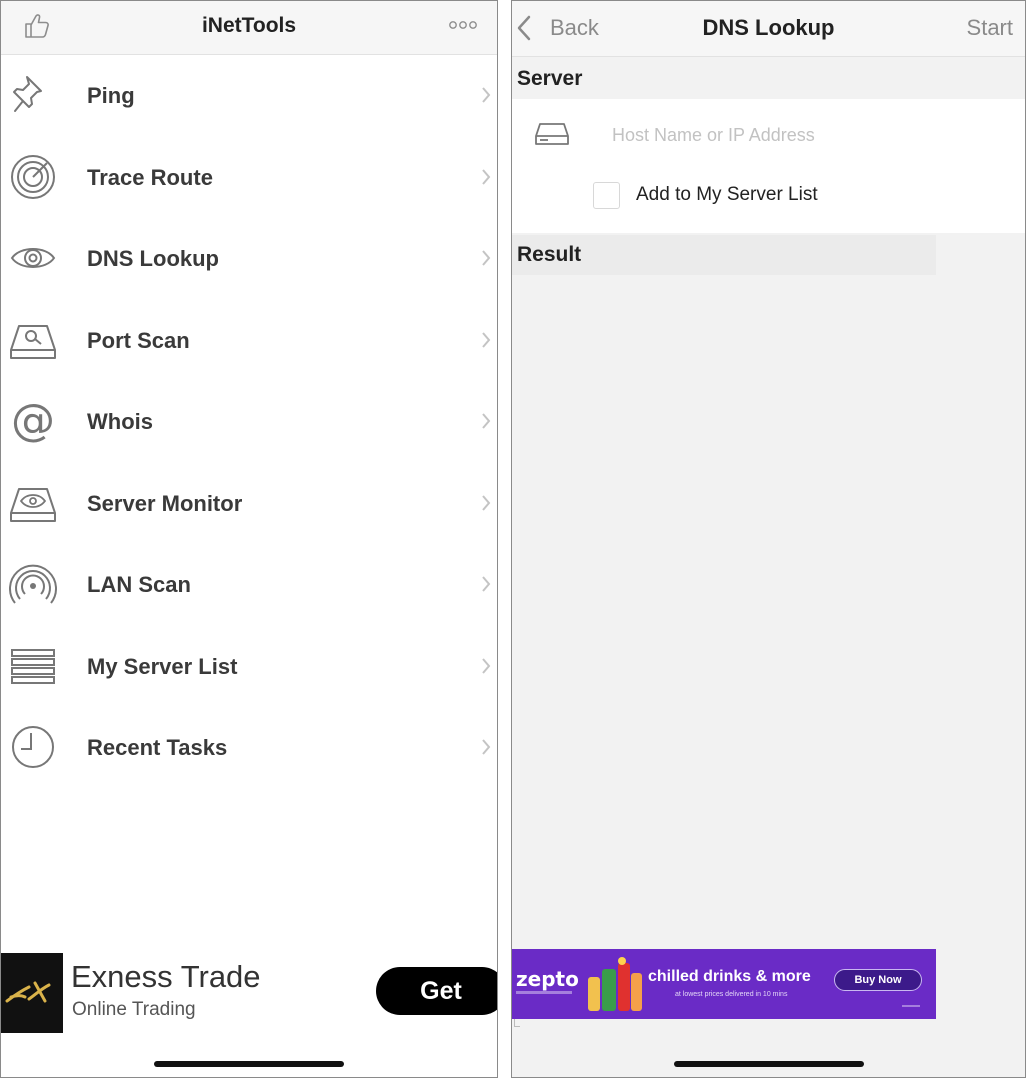 Image resolution: width=1026 pixels, height=1078 pixels. What do you see at coordinates (111, 95) in the screenshot?
I see `menu-item-label: Ping` at bounding box center [111, 95].